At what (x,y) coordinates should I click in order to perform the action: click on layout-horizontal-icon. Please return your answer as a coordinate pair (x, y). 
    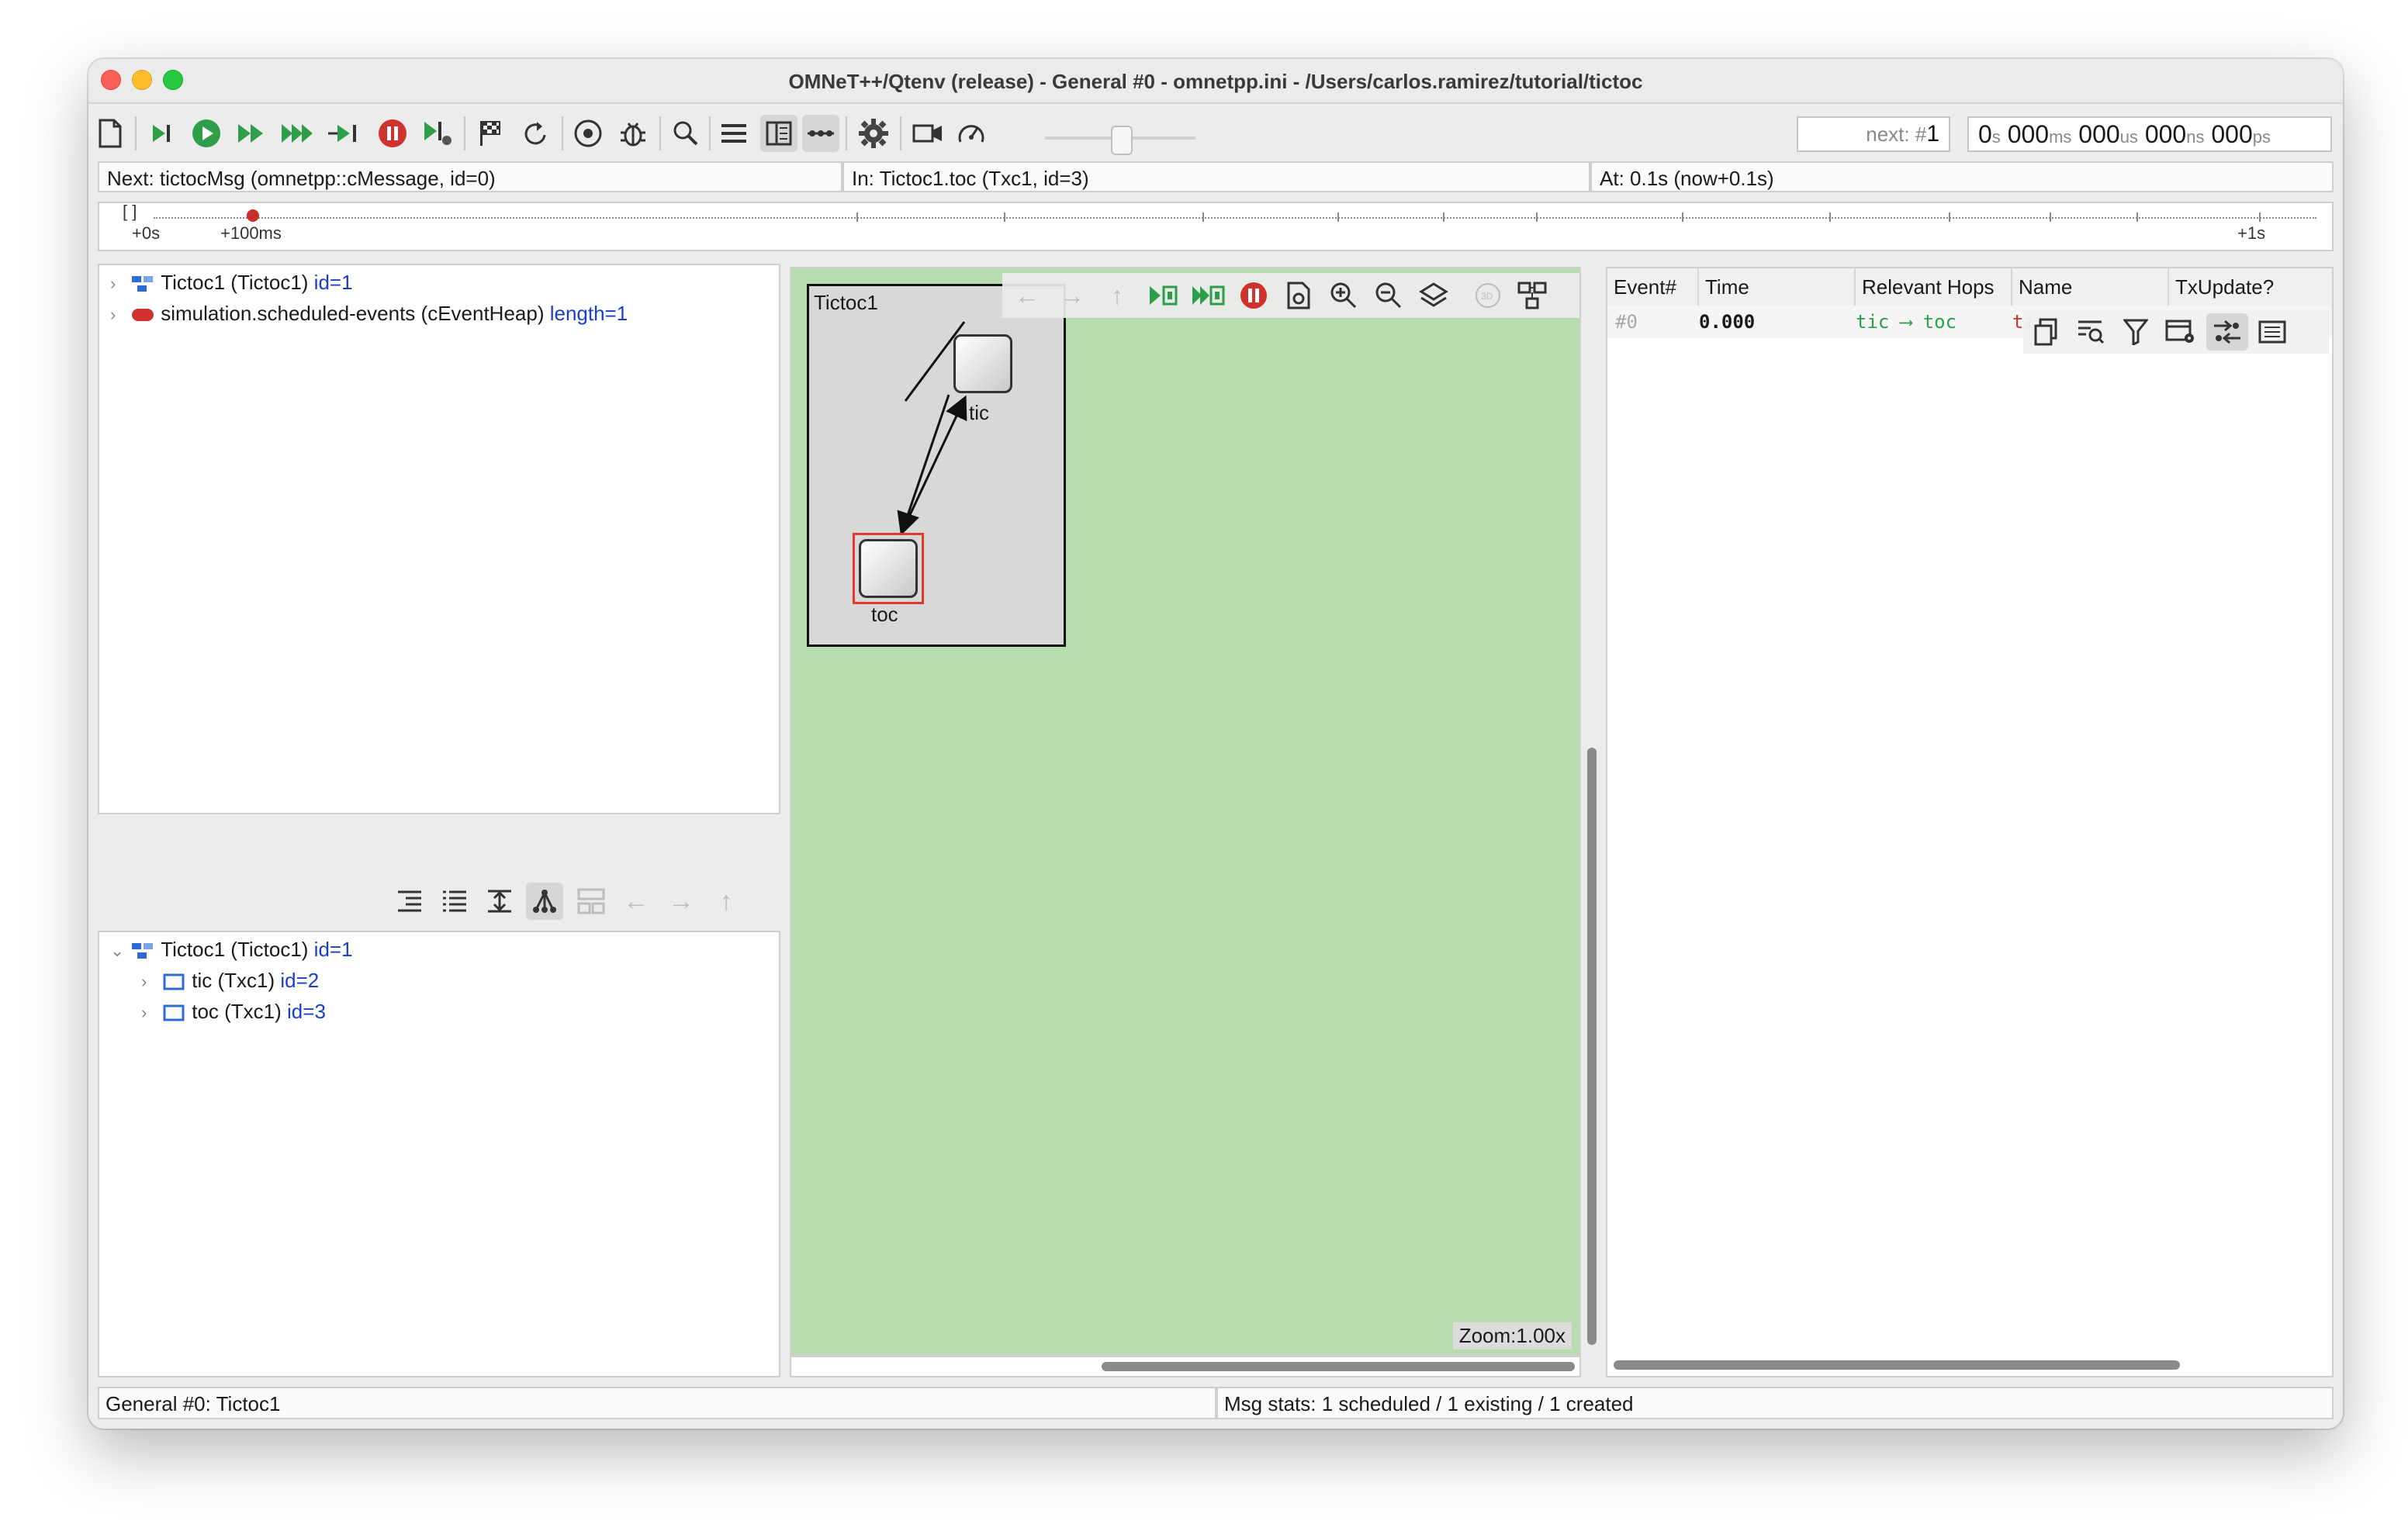
    Looking at the image, I should click on (821, 133).